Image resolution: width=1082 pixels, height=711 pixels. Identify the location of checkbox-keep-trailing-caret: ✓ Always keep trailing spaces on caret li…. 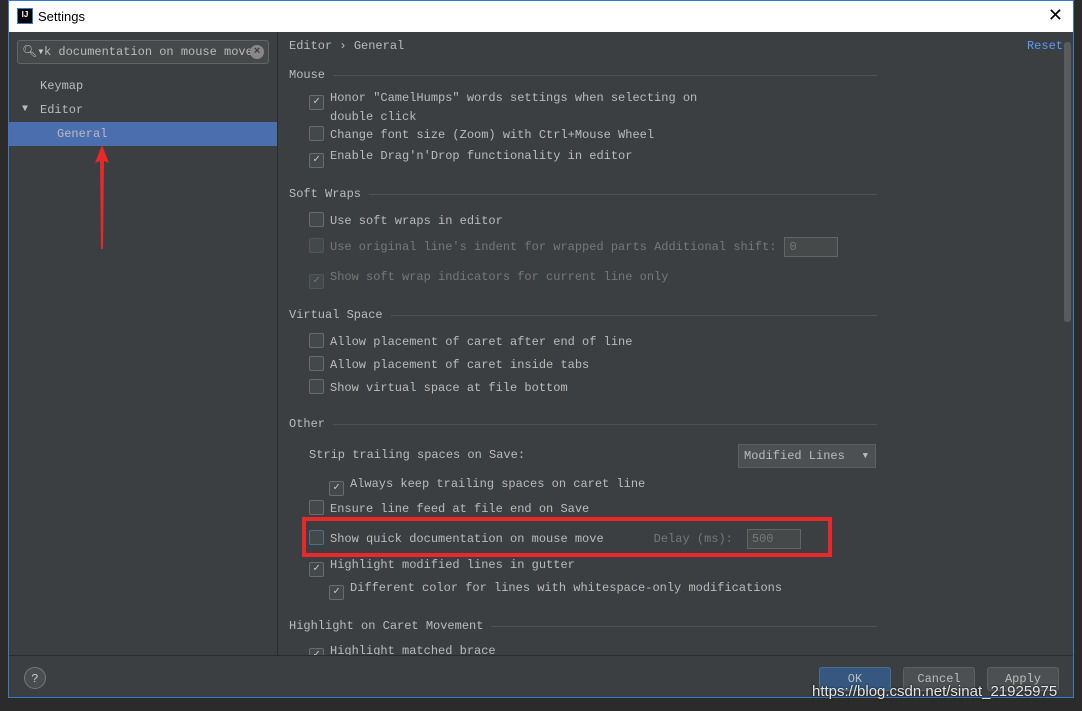
(487, 486).